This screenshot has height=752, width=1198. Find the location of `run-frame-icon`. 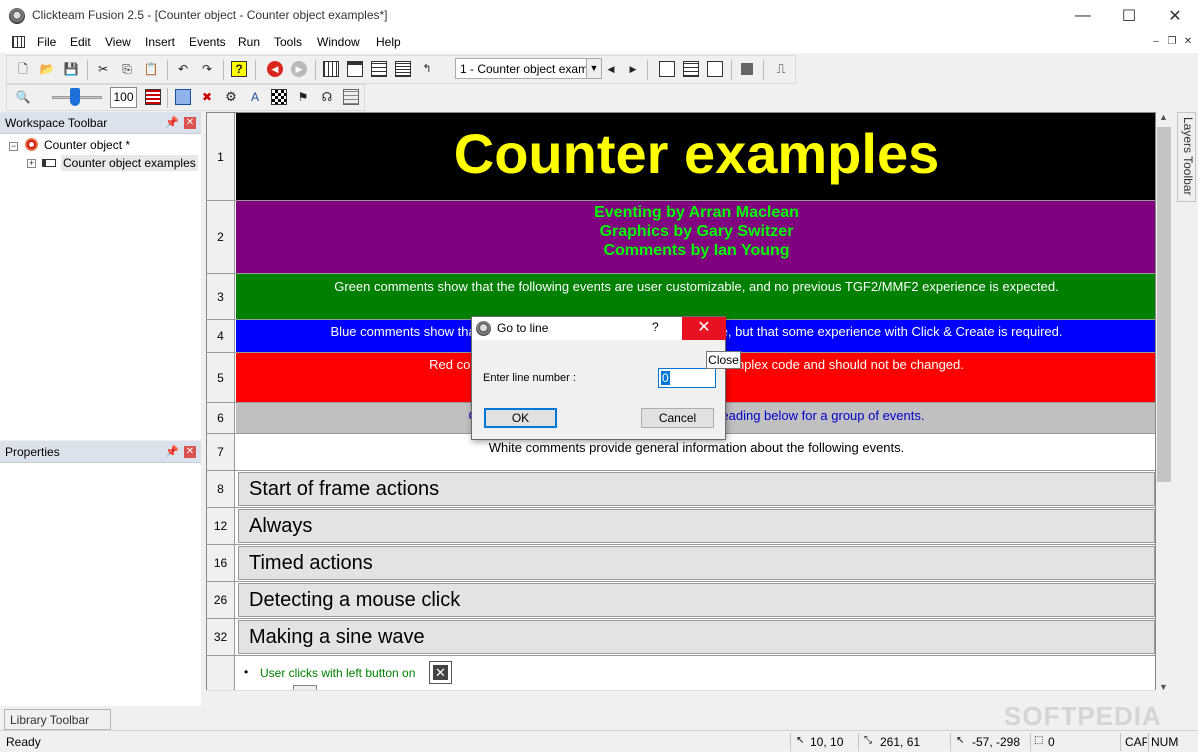

run-frame-icon is located at coordinates (667, 69).